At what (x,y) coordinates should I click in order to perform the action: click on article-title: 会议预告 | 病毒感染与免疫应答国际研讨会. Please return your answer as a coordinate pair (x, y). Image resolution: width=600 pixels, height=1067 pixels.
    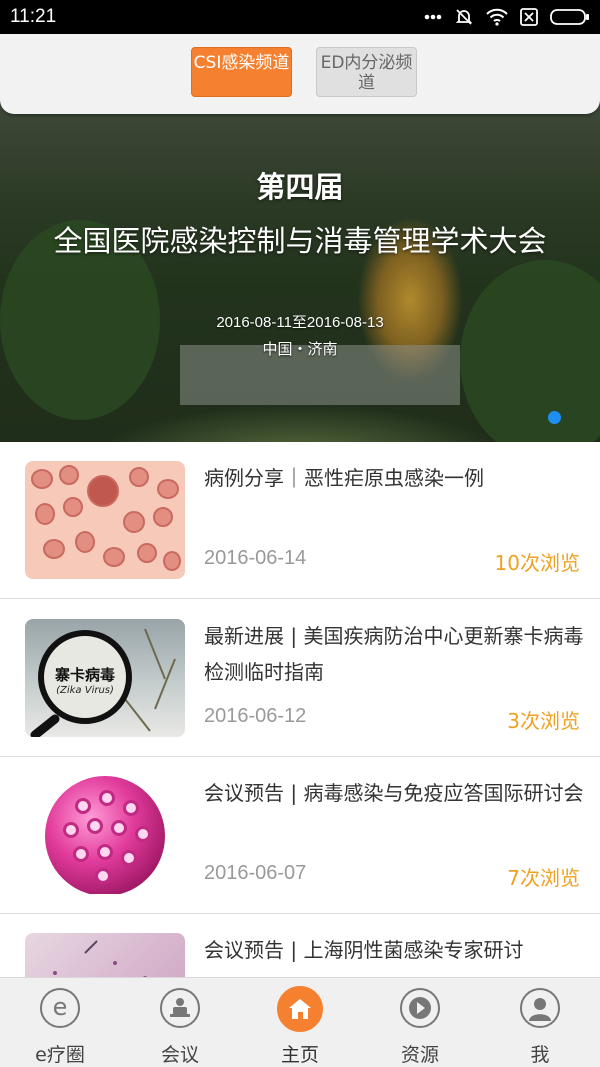
    Looking at the image, I should click on (394, 793).